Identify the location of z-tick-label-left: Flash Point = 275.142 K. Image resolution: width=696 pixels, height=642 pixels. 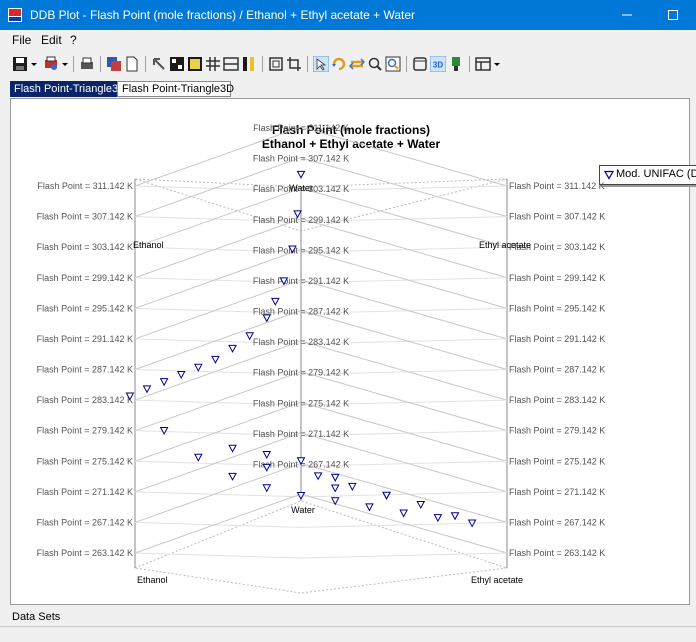
(85, 461).